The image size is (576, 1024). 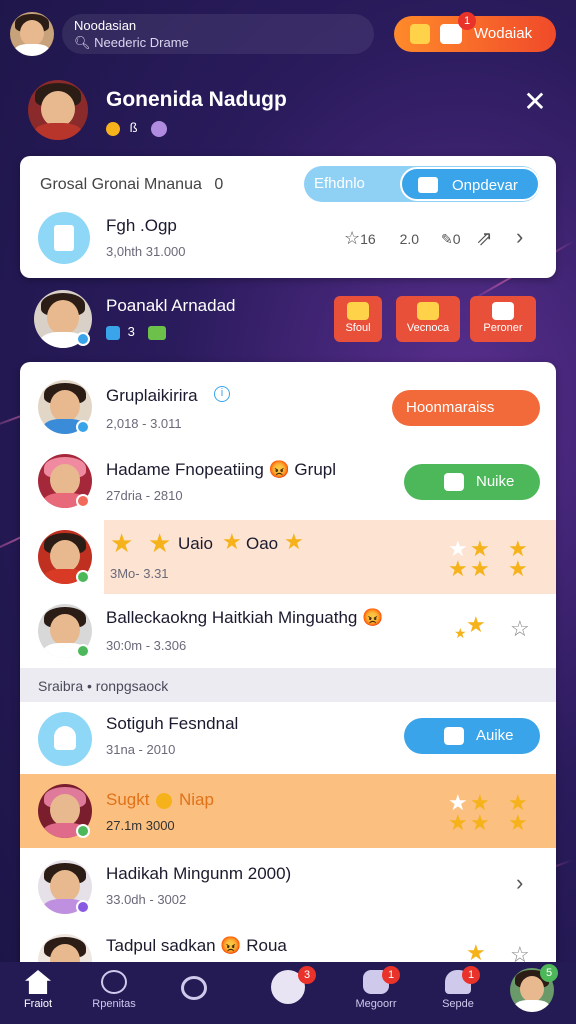 What do you see at coordinates (132, 184) in the screenshot?
I see `card-title: Grosal Gronai Mnanua 0` at bounding box center [132, 184].